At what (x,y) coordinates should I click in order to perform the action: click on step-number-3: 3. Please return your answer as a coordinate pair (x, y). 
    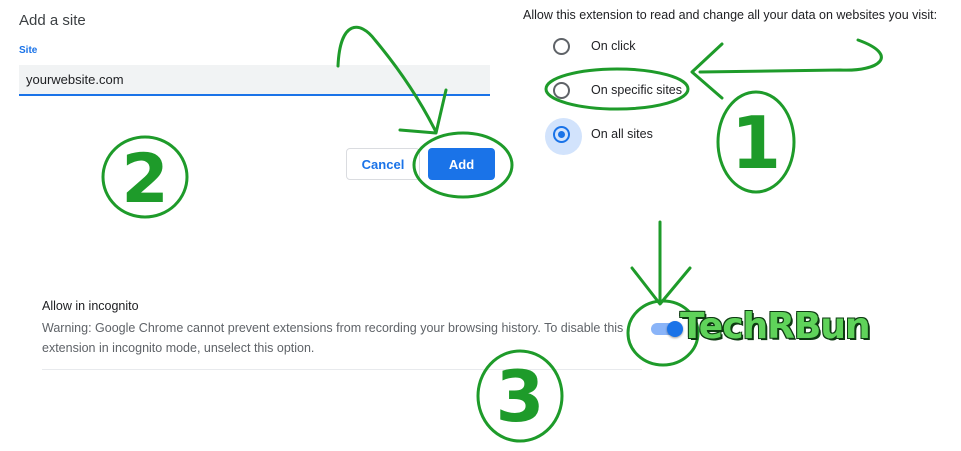
    Looking at the image, I should click on (520, 397).